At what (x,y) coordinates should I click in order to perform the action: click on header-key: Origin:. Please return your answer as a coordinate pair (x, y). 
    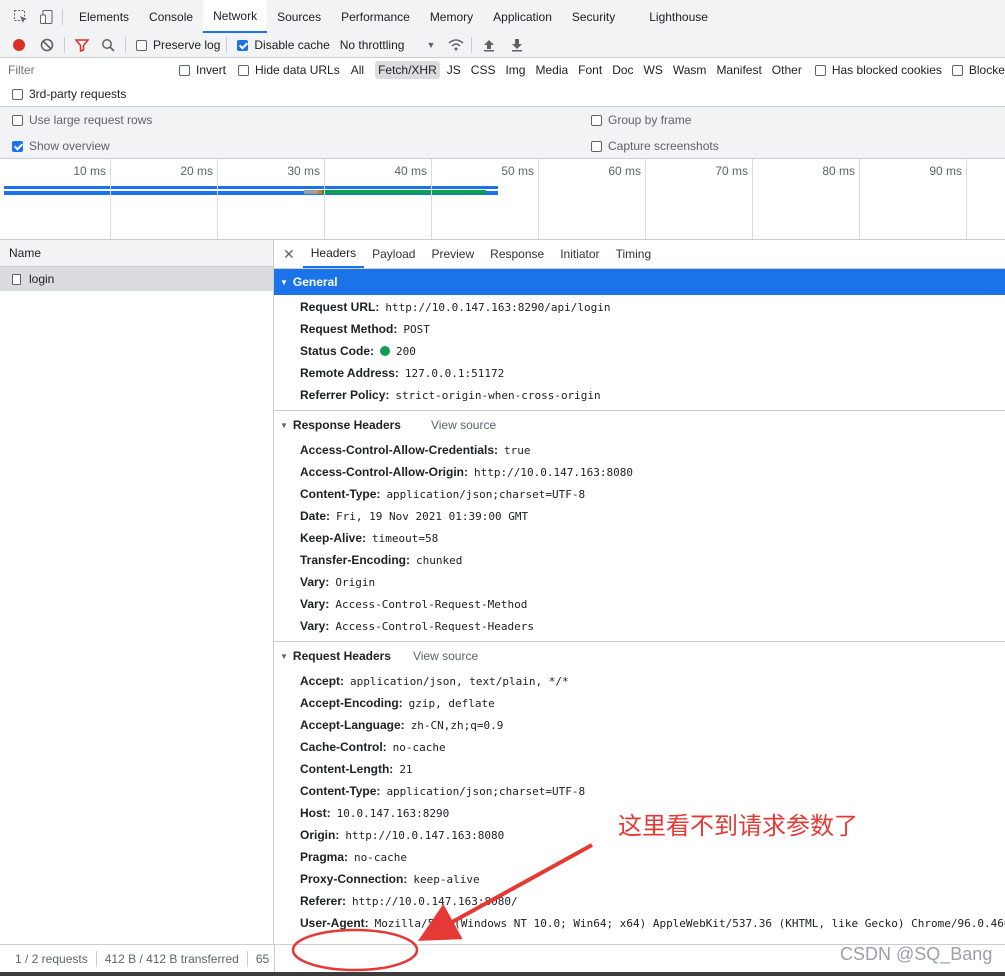
    Looking at the image, I should click on (320, 835).